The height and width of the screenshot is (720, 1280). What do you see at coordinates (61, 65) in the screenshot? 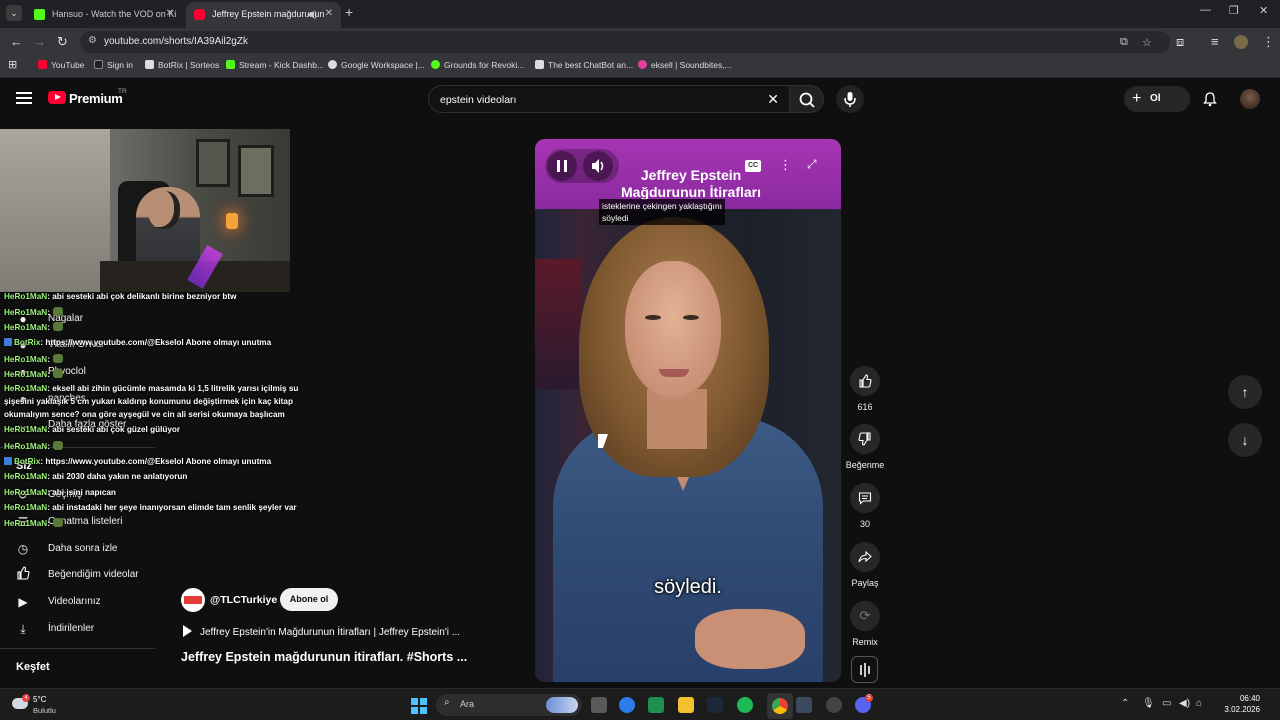
I see `bookmark-youtube: YouTube` at bounding box center [61, 65].